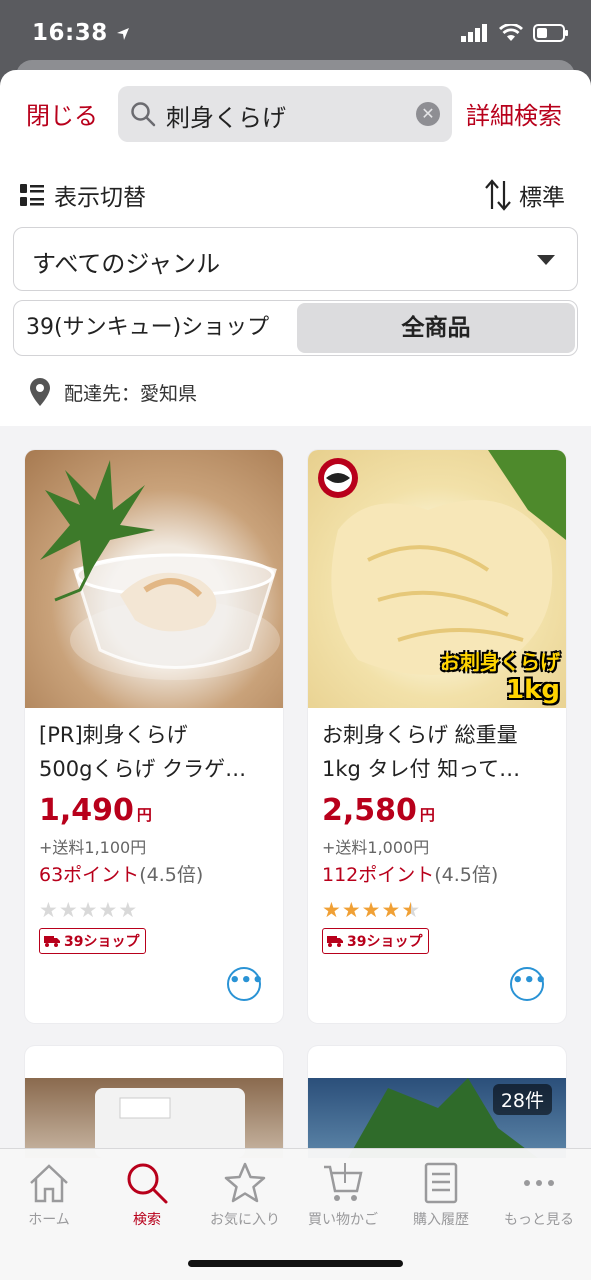 The width and height of the screenshot is (591, 1280). I want to click on product-price: 1,490 円, so click(95, 810).